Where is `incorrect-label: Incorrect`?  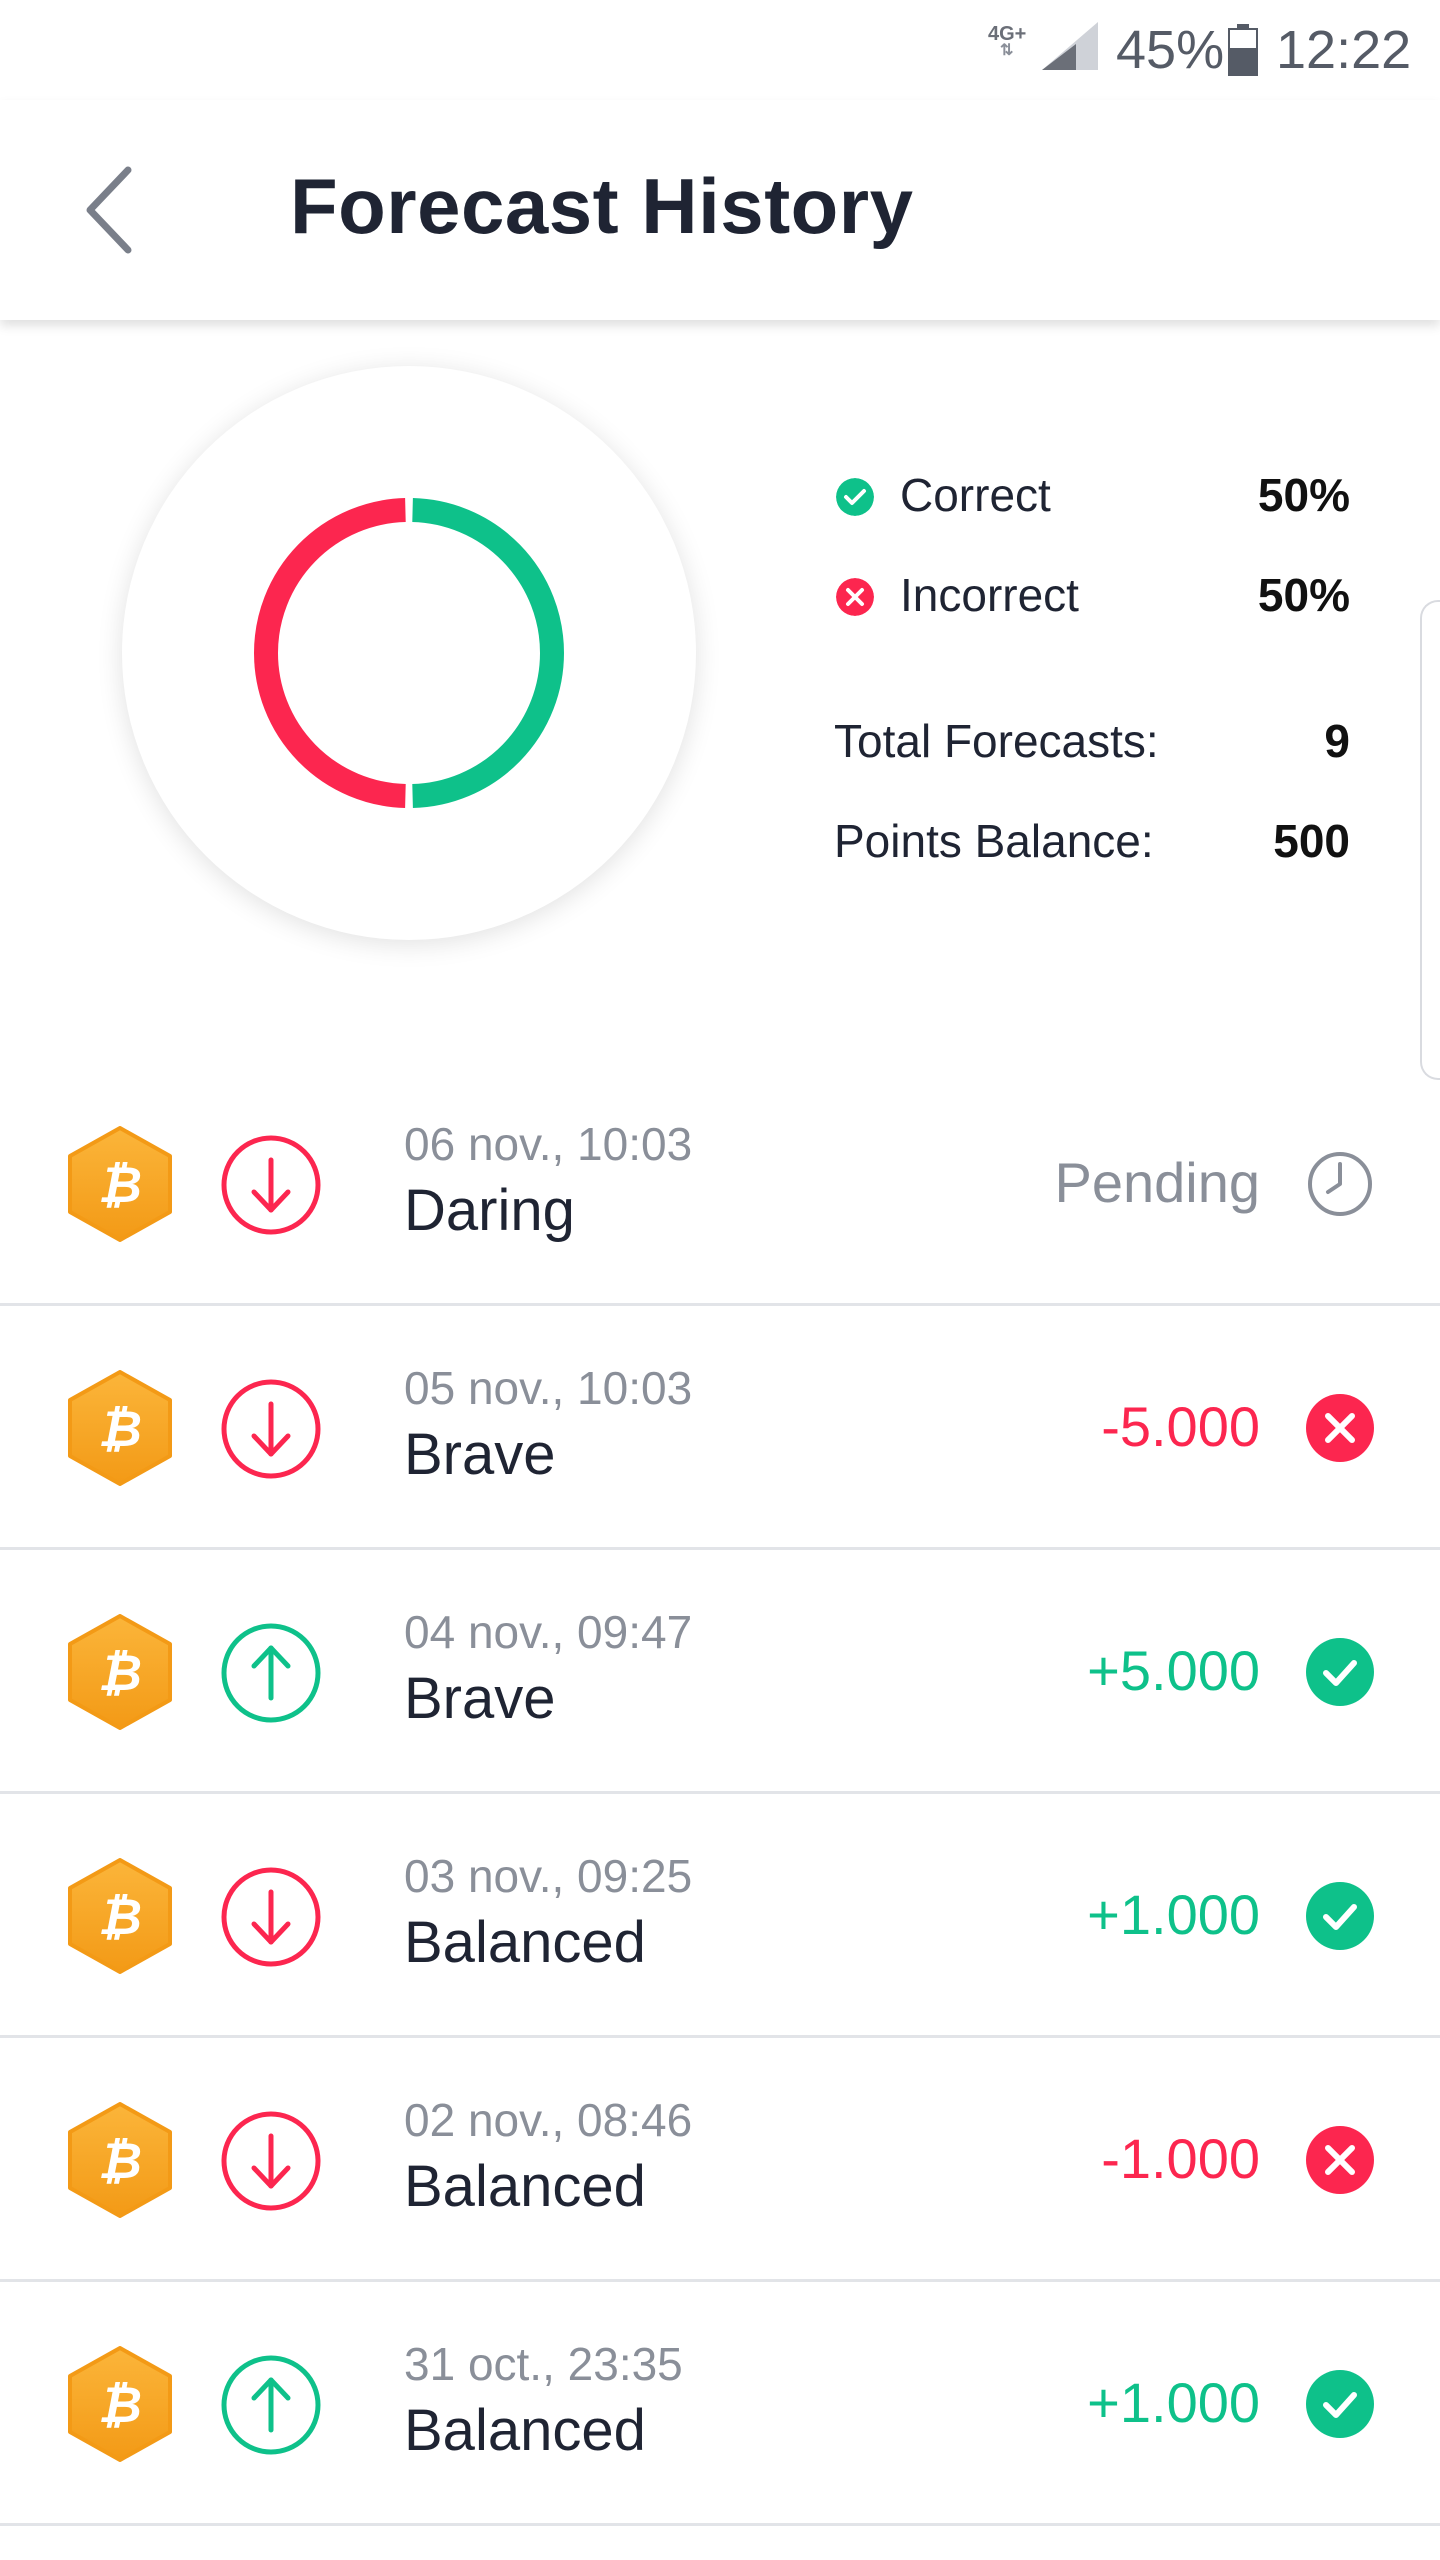
incorrect-label: Incorrect is located at coordinates (989, 595).